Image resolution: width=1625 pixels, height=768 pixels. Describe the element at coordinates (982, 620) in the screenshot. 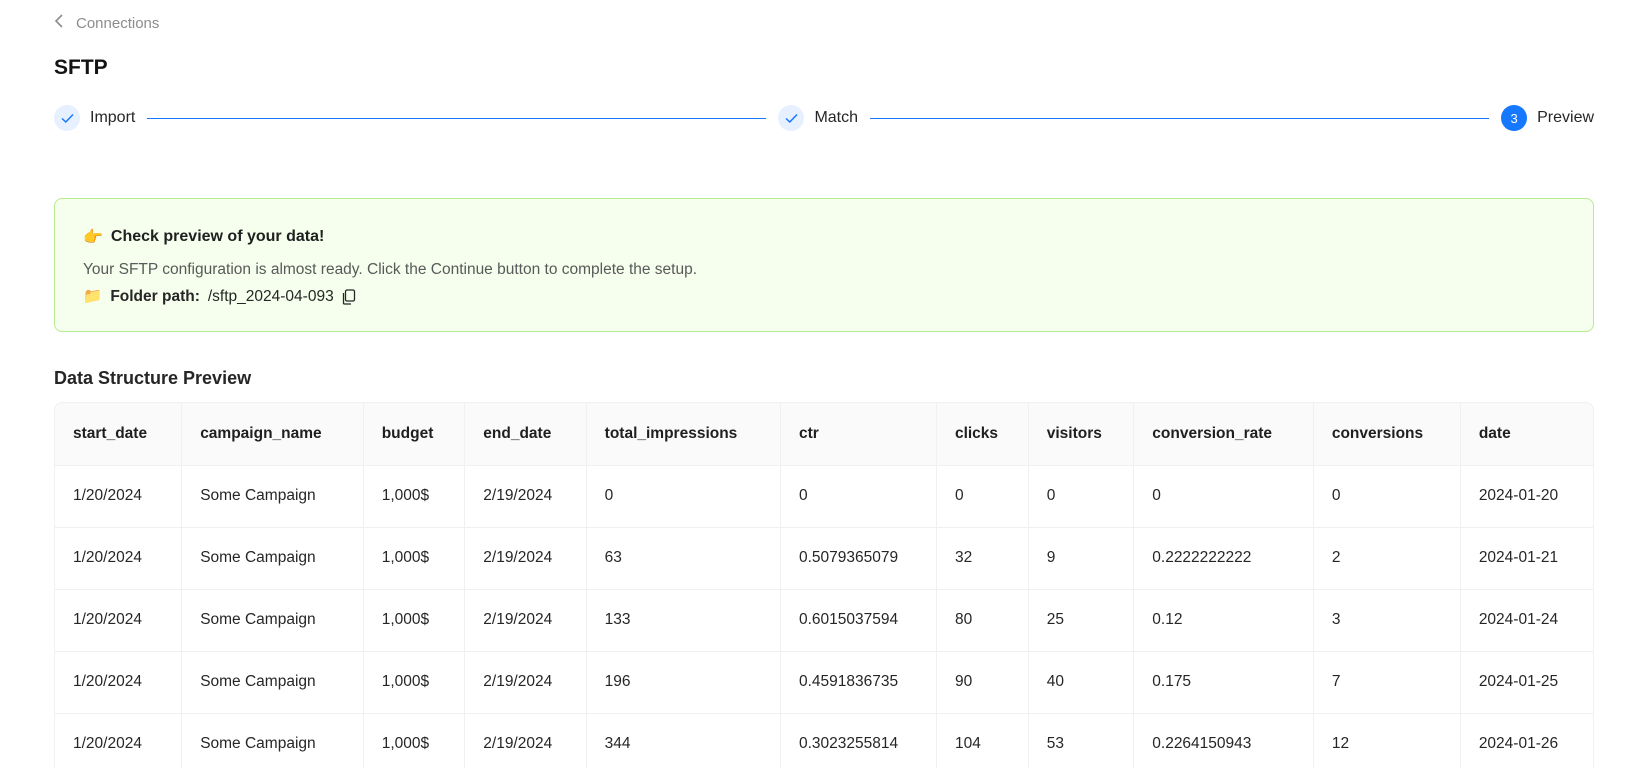

I see `table-cell: 80` at that location.